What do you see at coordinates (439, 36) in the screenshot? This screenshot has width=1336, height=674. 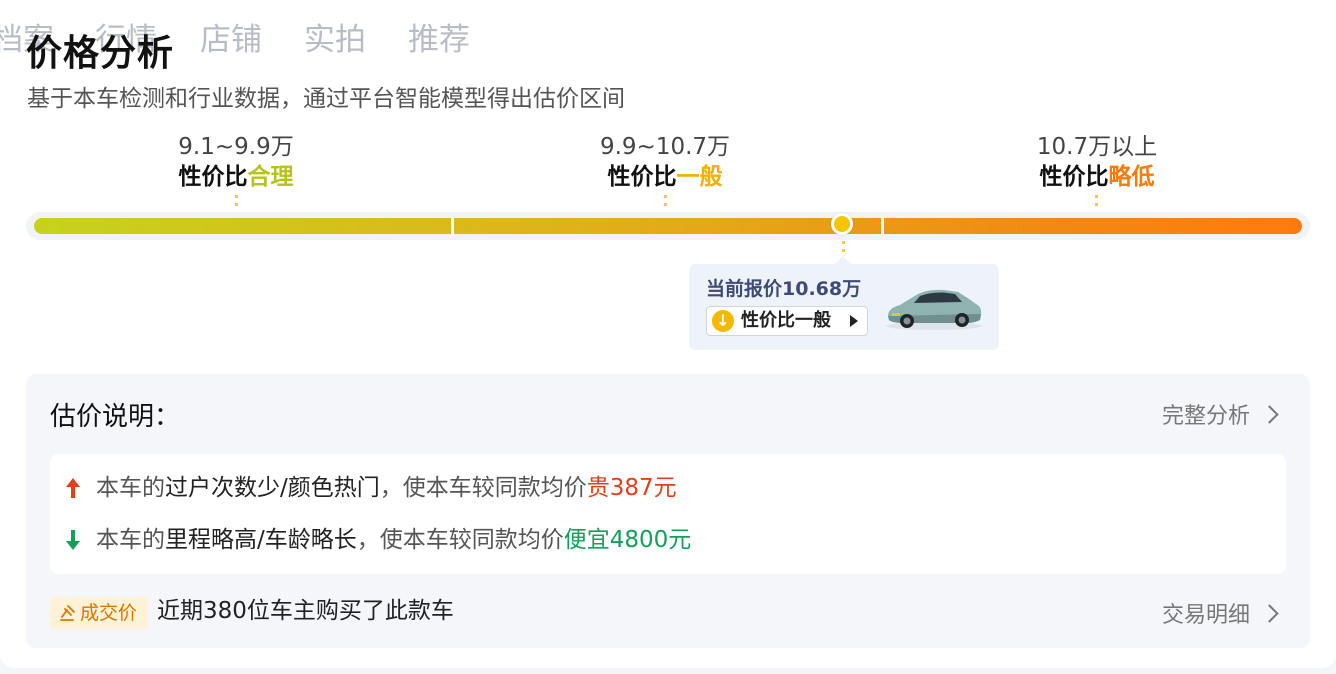 I see `tab-recommend: 推荐` at bounding box center [439, 36].